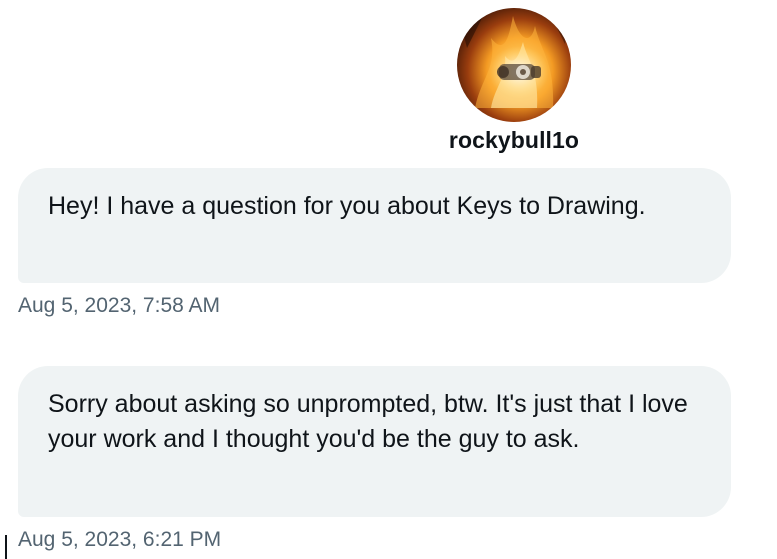 This screenshot has width=777, height=559. I want to click on message-timestamp: Aug 5, 2023, 7:58 AM, so click(119, 305).